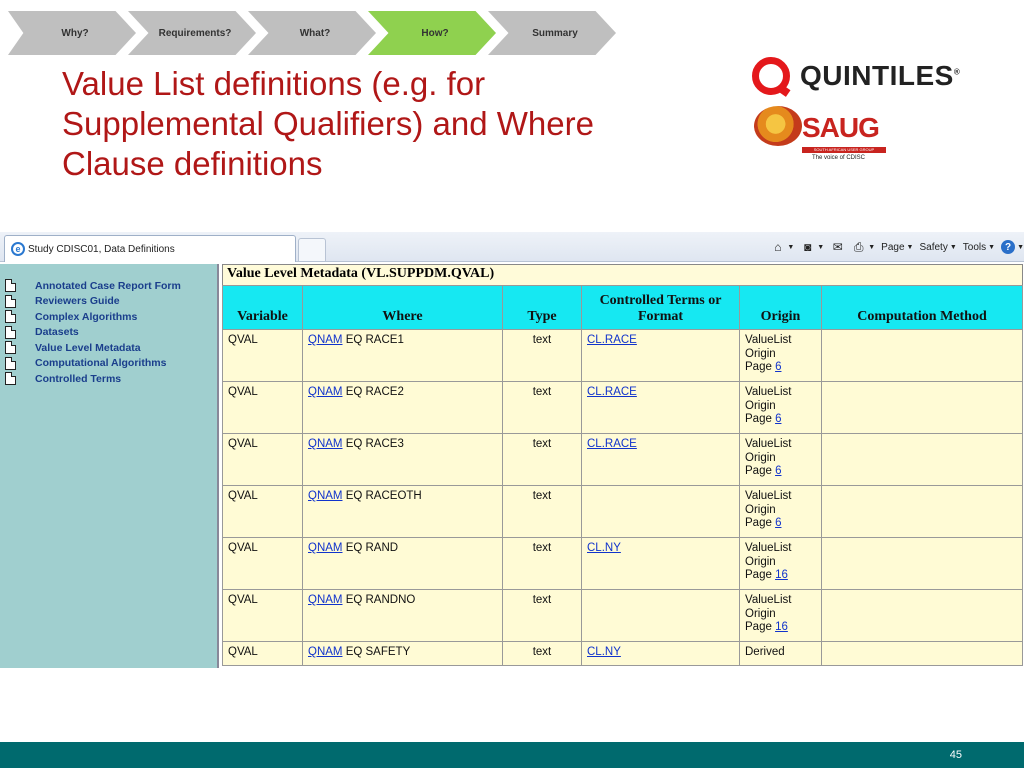  Describe the element at coordinates (328, 123) in the screenshot. I see `slide-title-line: Supplemental Qualifiers) and Where` at that location.